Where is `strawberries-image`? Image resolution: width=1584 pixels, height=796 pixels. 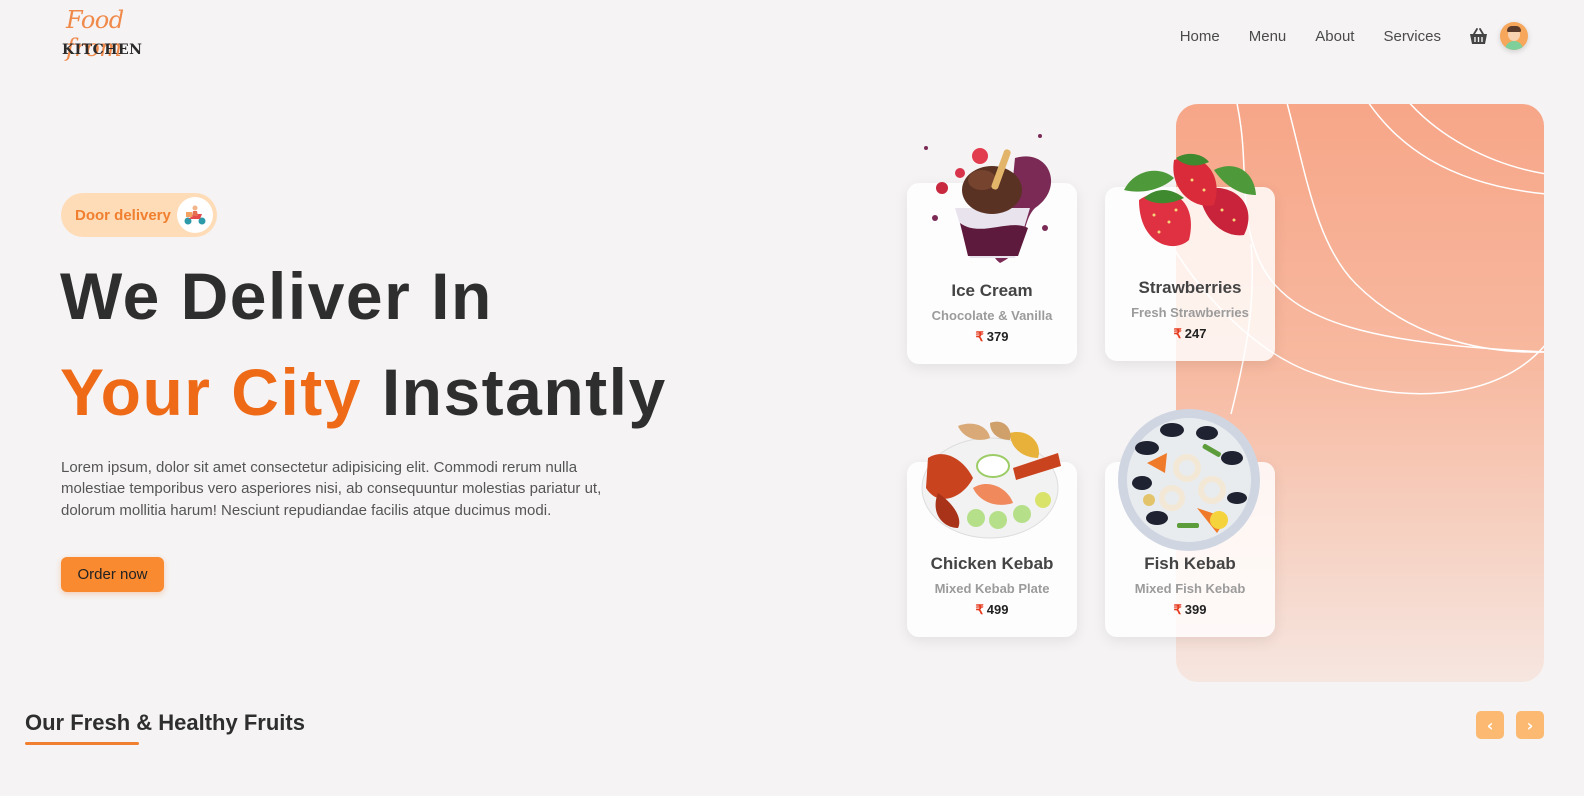 strawberries-image is located at coordinates (1190, 200).